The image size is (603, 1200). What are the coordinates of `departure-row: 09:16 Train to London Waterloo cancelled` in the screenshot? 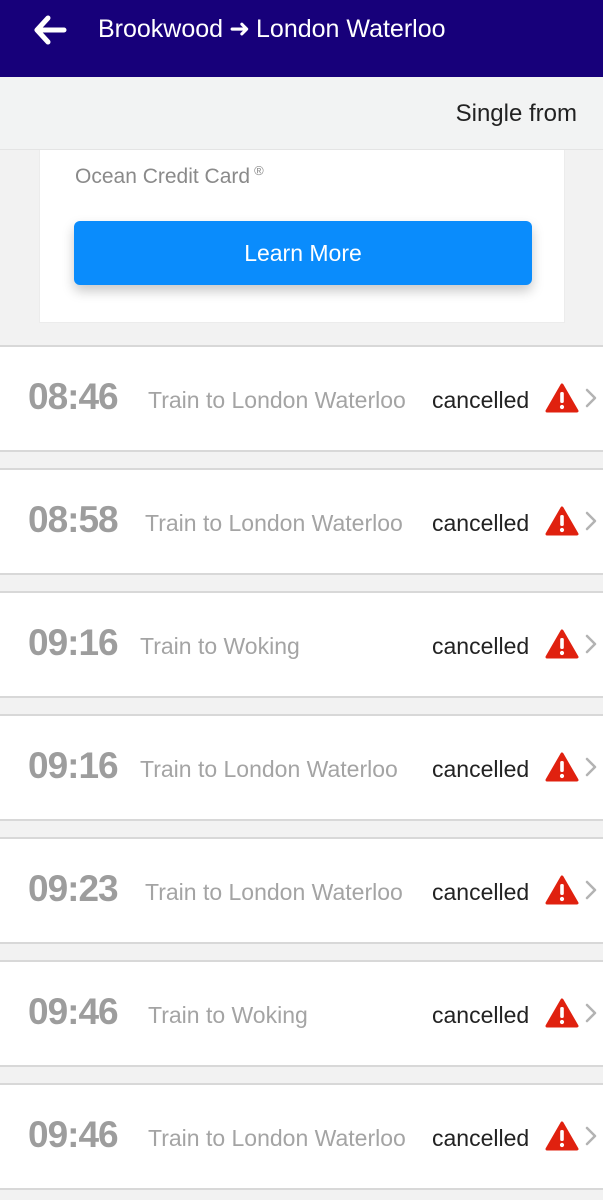 It's located at (301, 767).